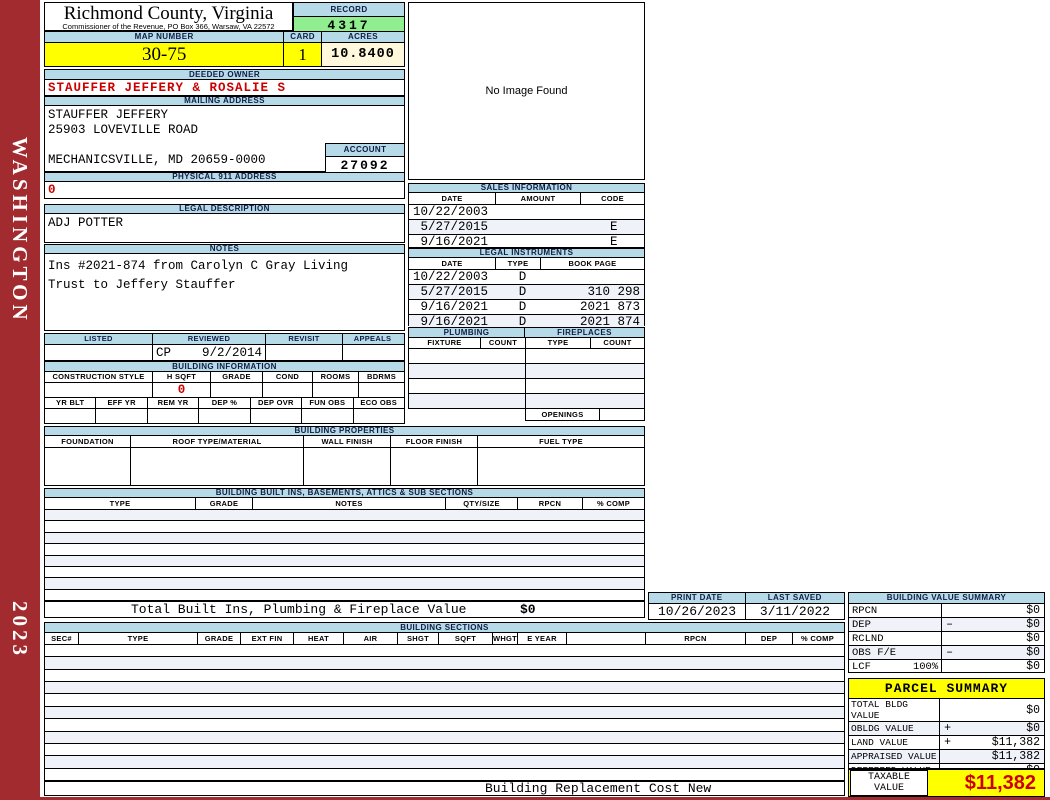  What do you see at coordinates (946, 729) in the screenshot?
I see `parcel-row: OBLDG VALUE + $0` at bounding box center [946, 729].